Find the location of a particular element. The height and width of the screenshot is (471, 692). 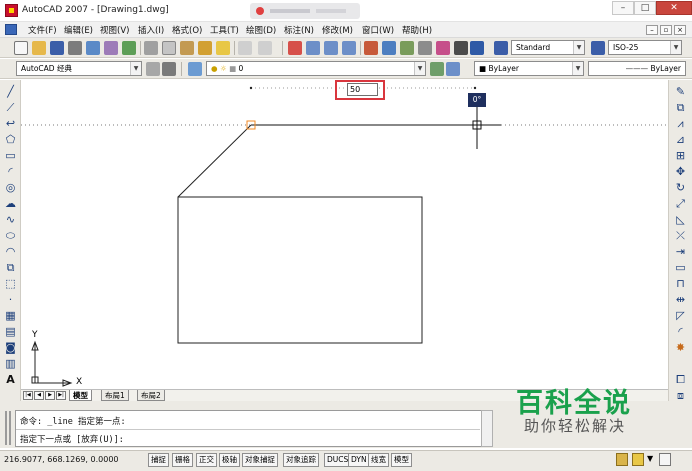

dynamic-input-field: 50 is located at coordinates (362, 89).